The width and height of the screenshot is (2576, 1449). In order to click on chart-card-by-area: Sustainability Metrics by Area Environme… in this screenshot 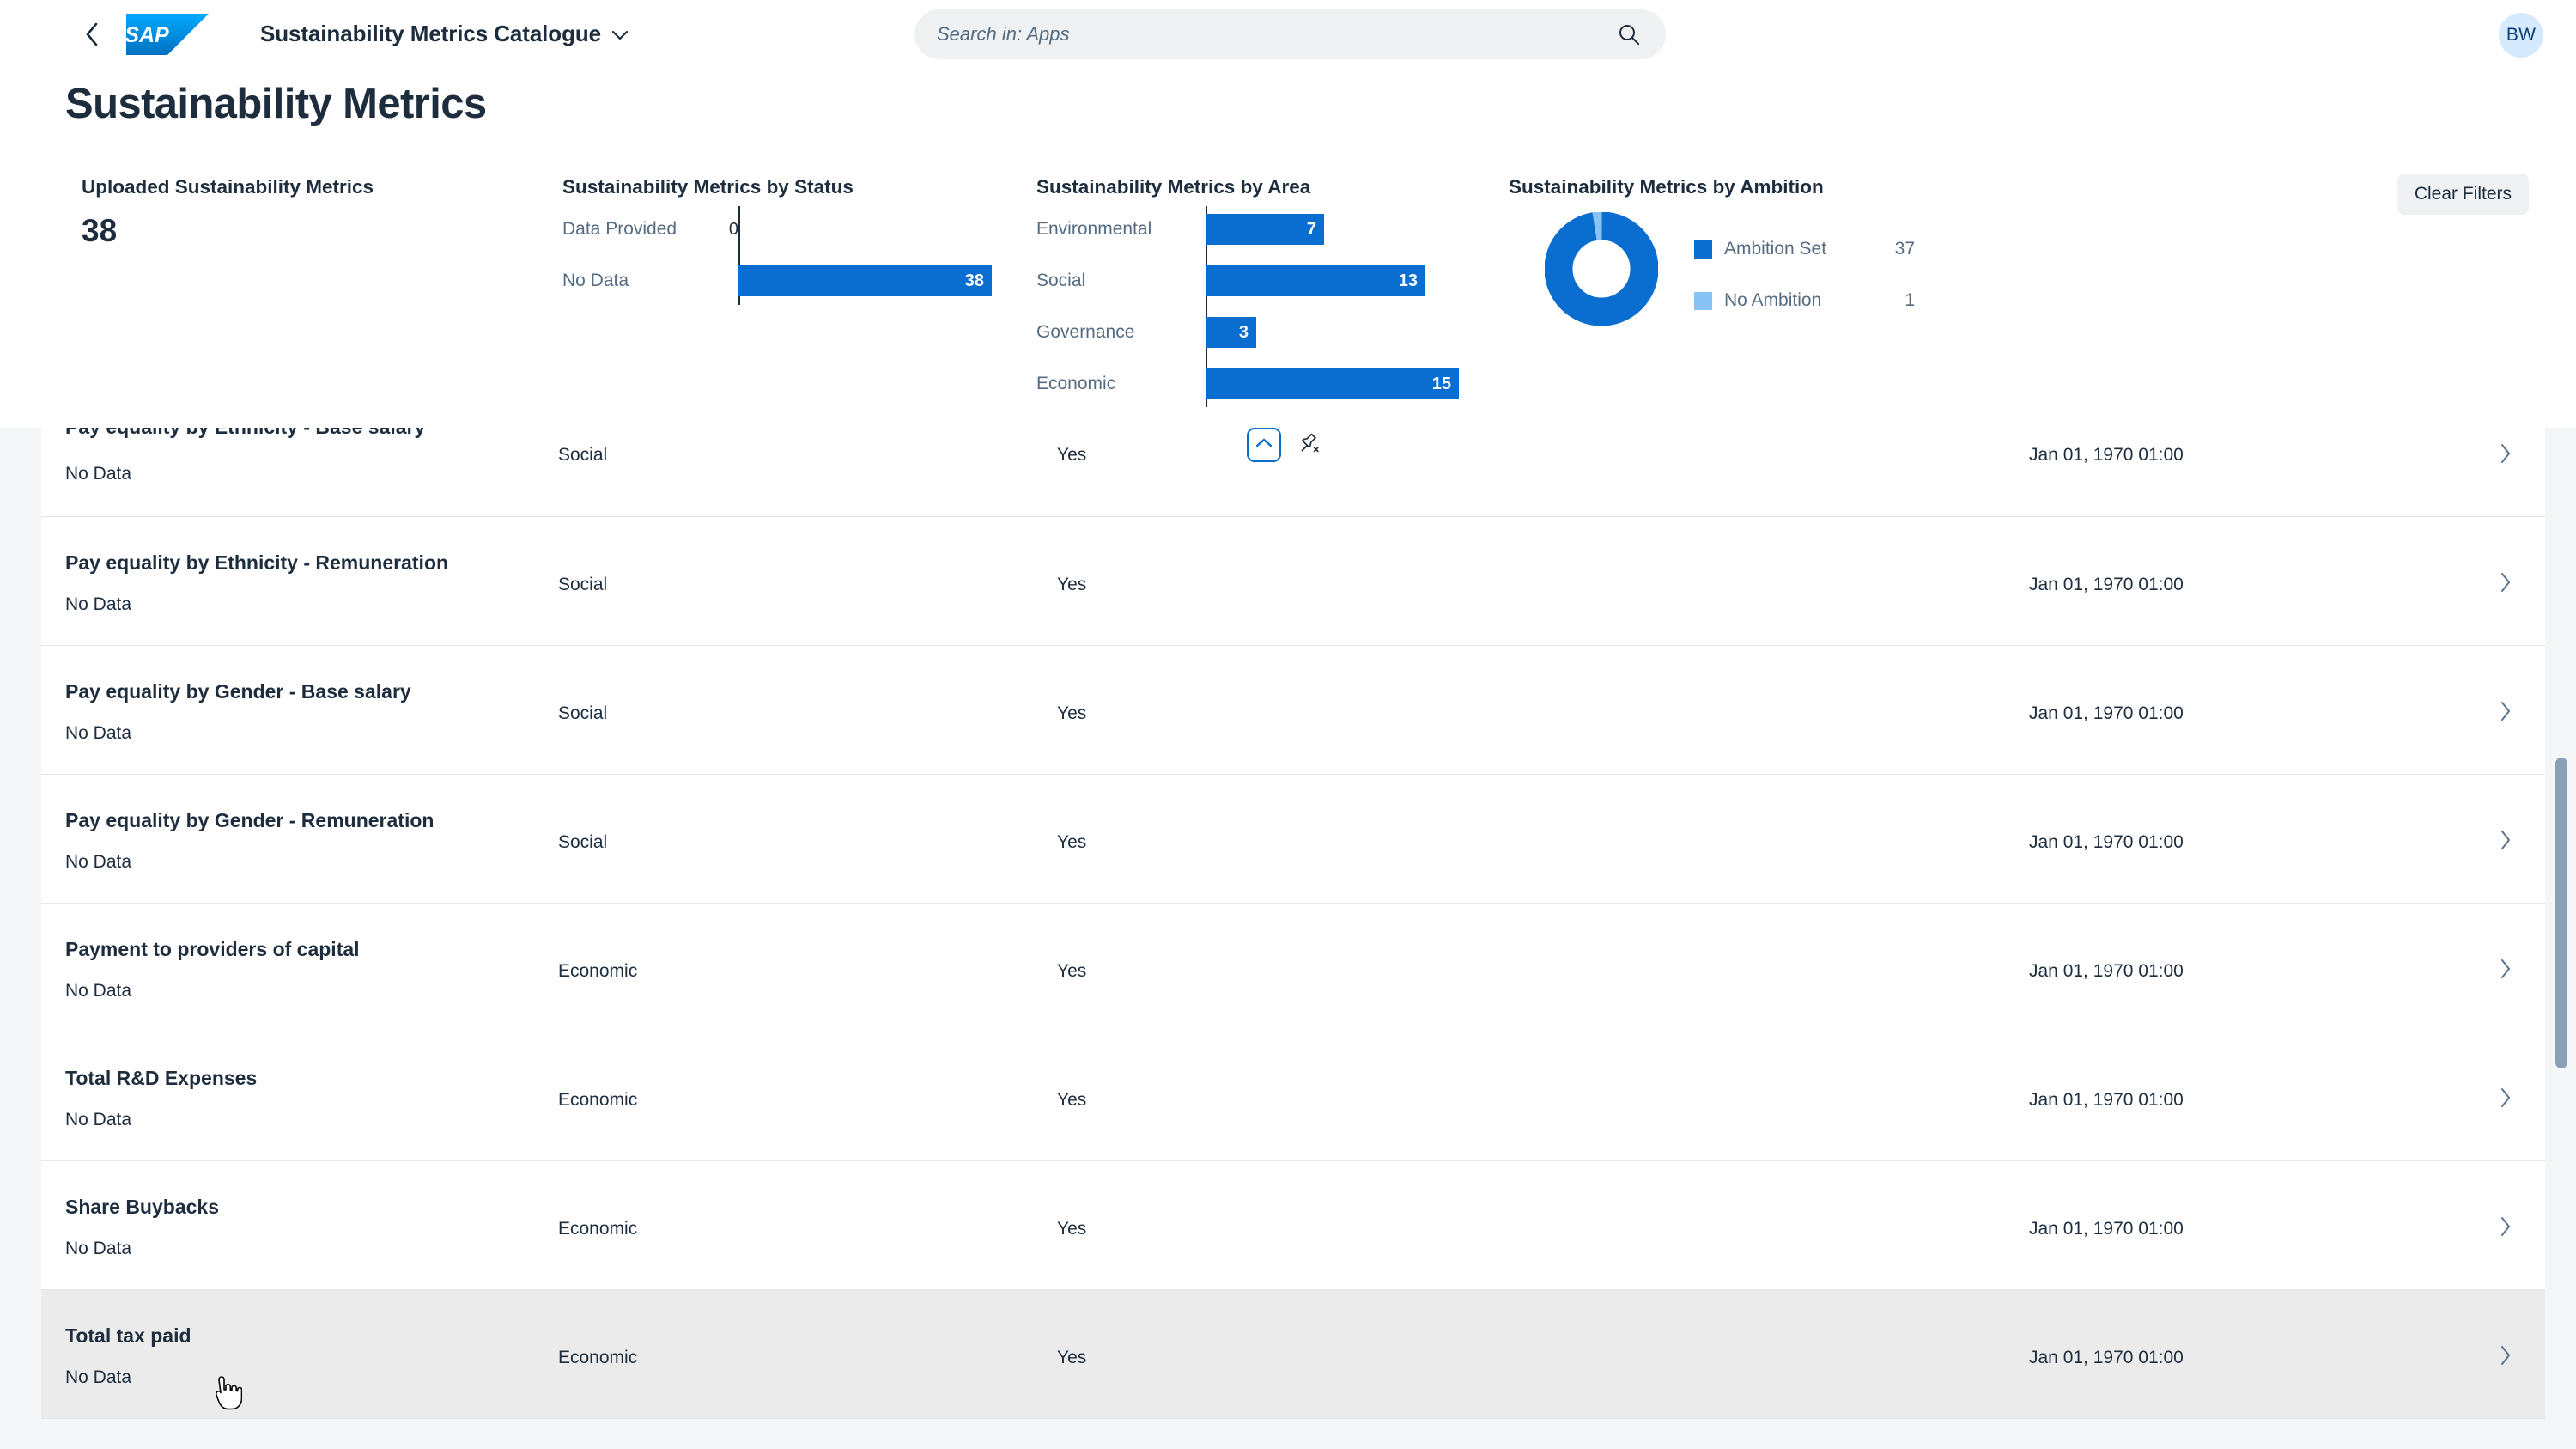, I will do `click(1247, 291)`.